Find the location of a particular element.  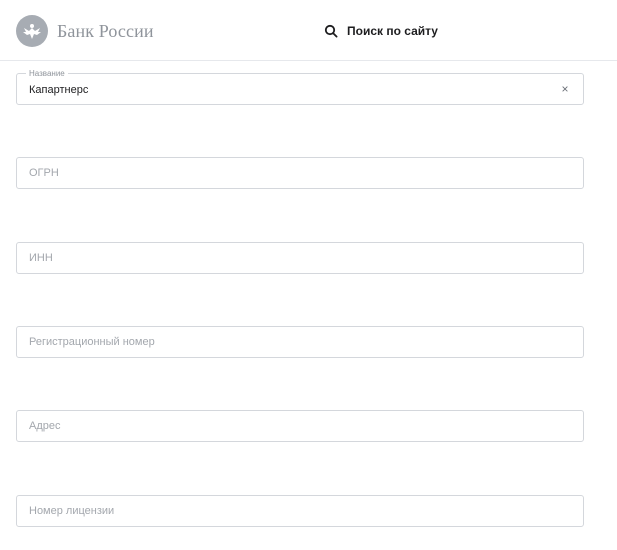

ogrn-field is located at coordinates (300, 173).